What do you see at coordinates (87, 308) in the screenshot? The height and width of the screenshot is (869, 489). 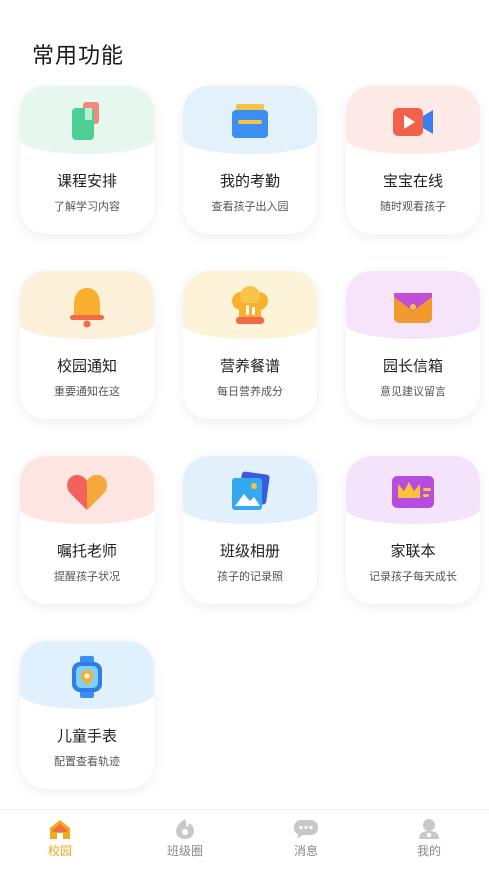 I see `bell-icon` at bounding box center [87, 308].